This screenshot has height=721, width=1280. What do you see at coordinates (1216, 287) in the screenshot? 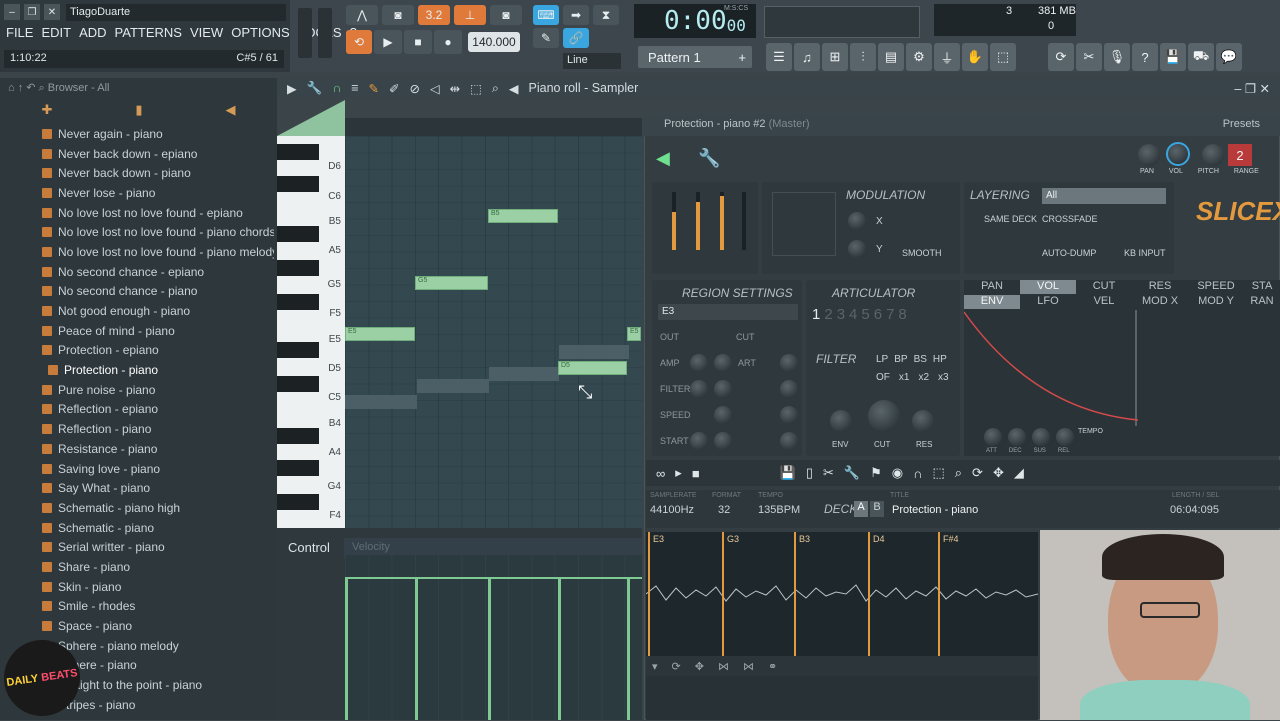
I see `tab-speed: SPEED` at bounding box center [1216, 287].